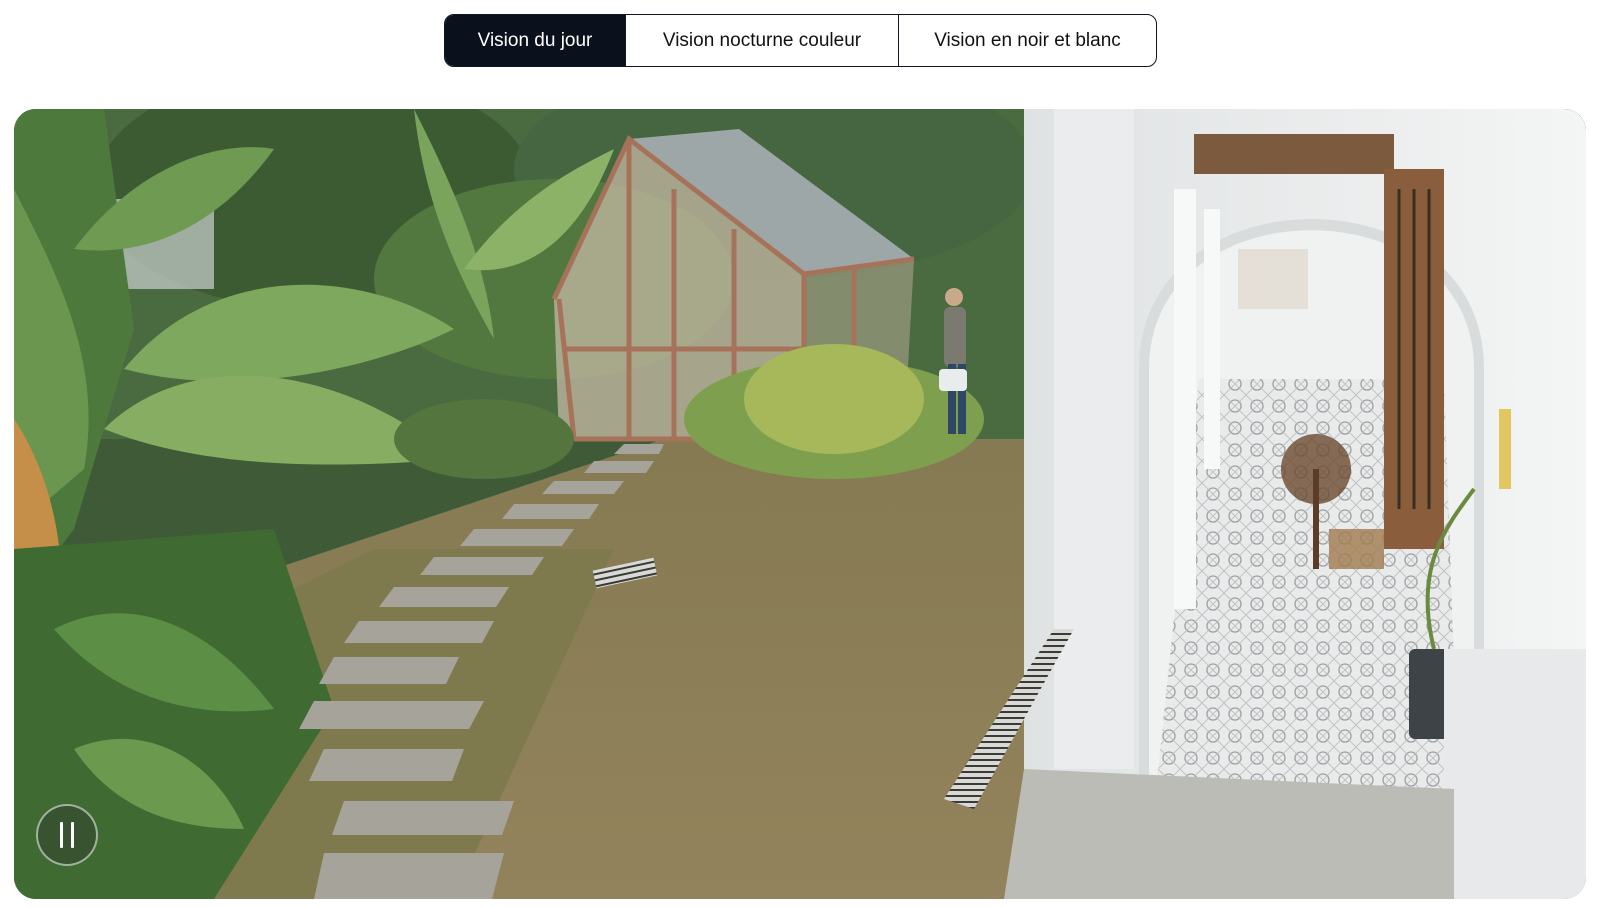 The width and height of the screenshot is (1600, 908). I want to click on pause-icon, so click(61, 835).